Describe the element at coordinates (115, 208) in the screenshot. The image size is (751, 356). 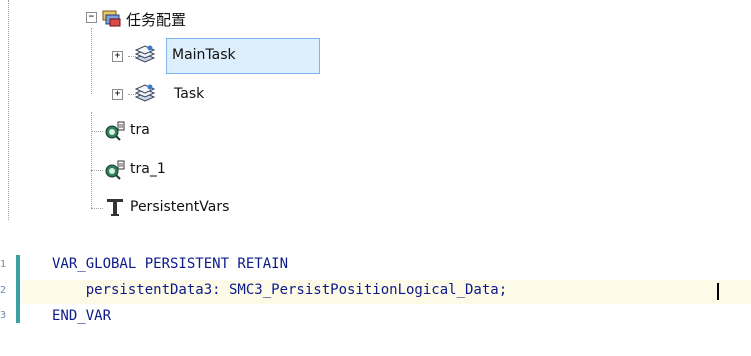
I see `filter-funnel-icon` at that location.